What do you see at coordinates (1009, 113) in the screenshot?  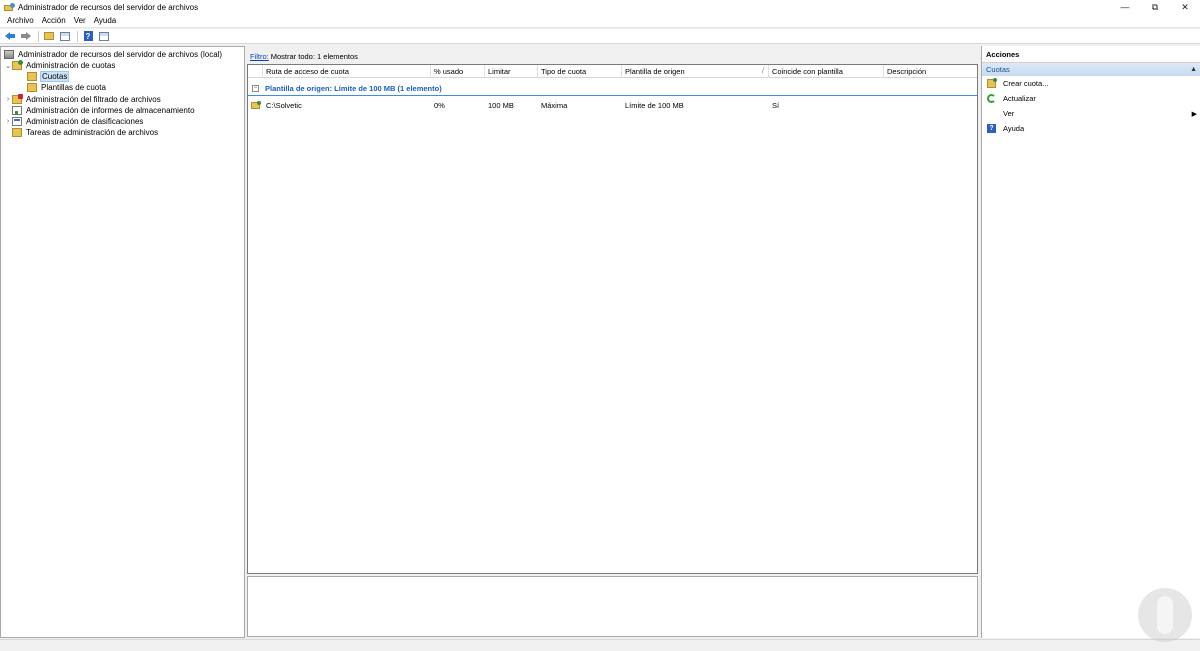 I see `action-label: Ver` at bounding box center [1009, 113].